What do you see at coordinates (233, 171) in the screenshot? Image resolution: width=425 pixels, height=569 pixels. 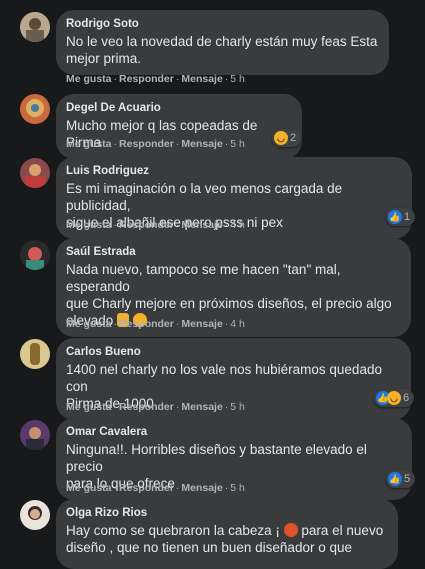 I see `comment-author: Luis Rodriguez` at bounding box center [233, 171].